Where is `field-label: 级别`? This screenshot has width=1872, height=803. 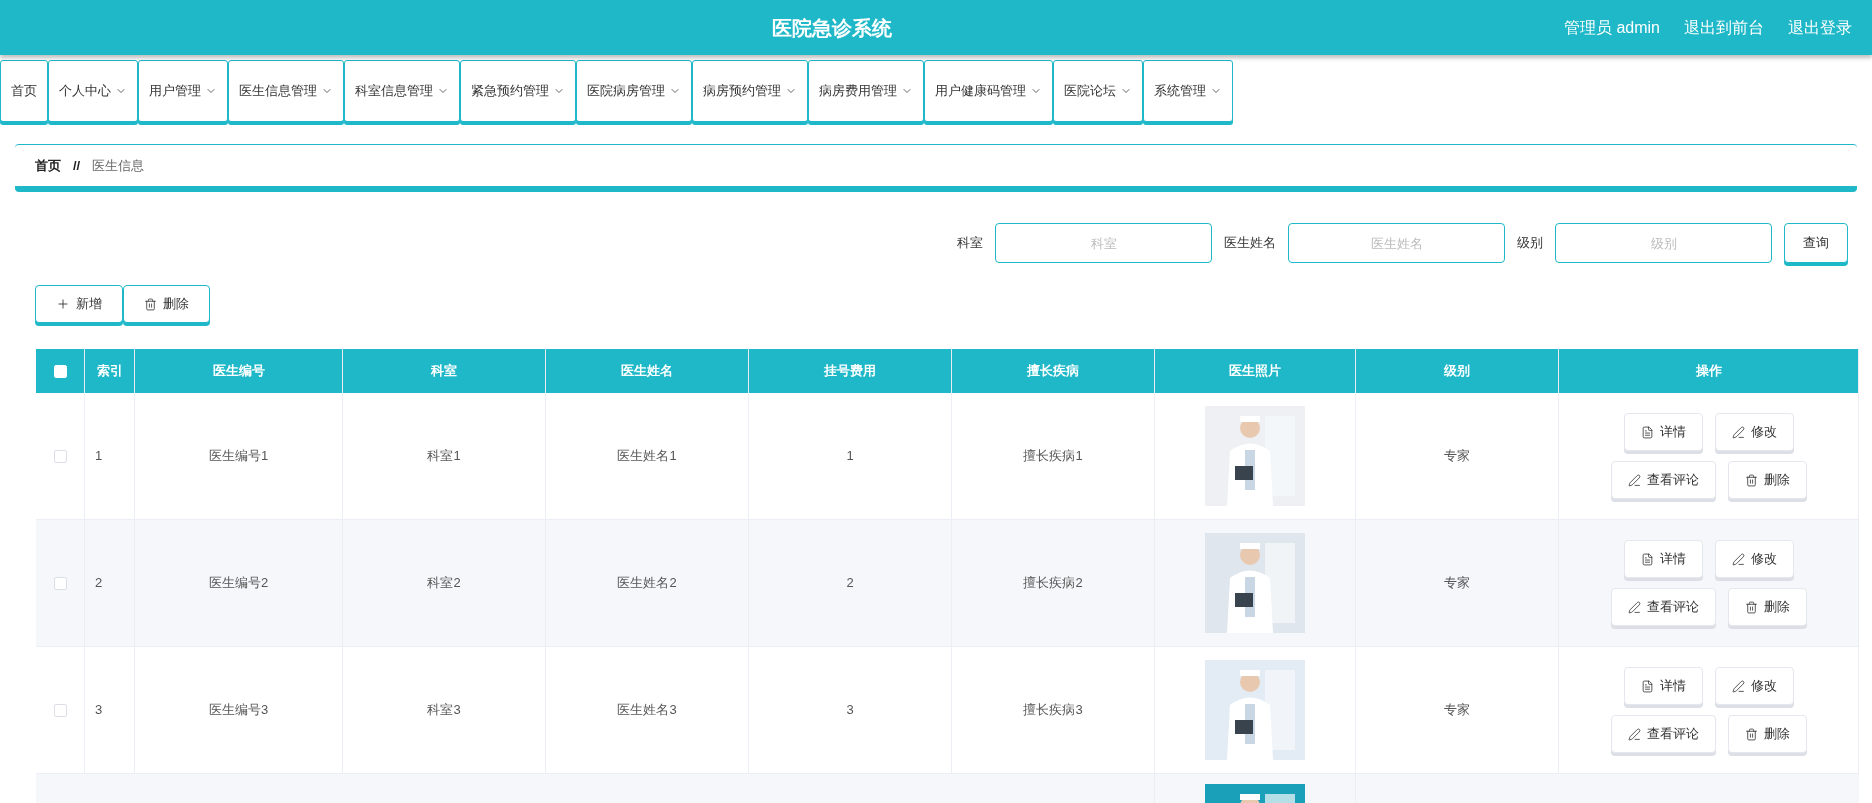 field-label: 级别 is located at coordinates (1530, 243).